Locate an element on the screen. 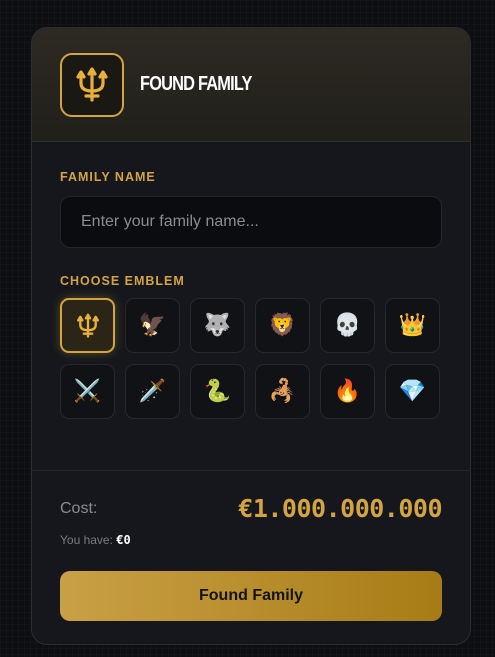 The image size is (495, 657). crossed-swords-icon: ⚔️ is located at coordinates (87, 391).